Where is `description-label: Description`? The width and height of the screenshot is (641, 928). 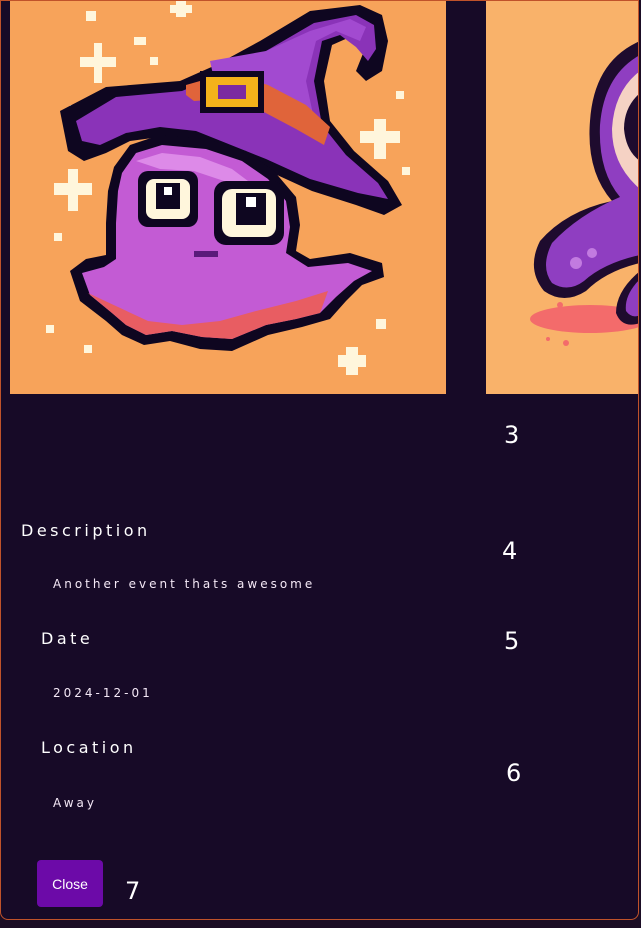
description-label: Description is located at coordinates (86, 530).